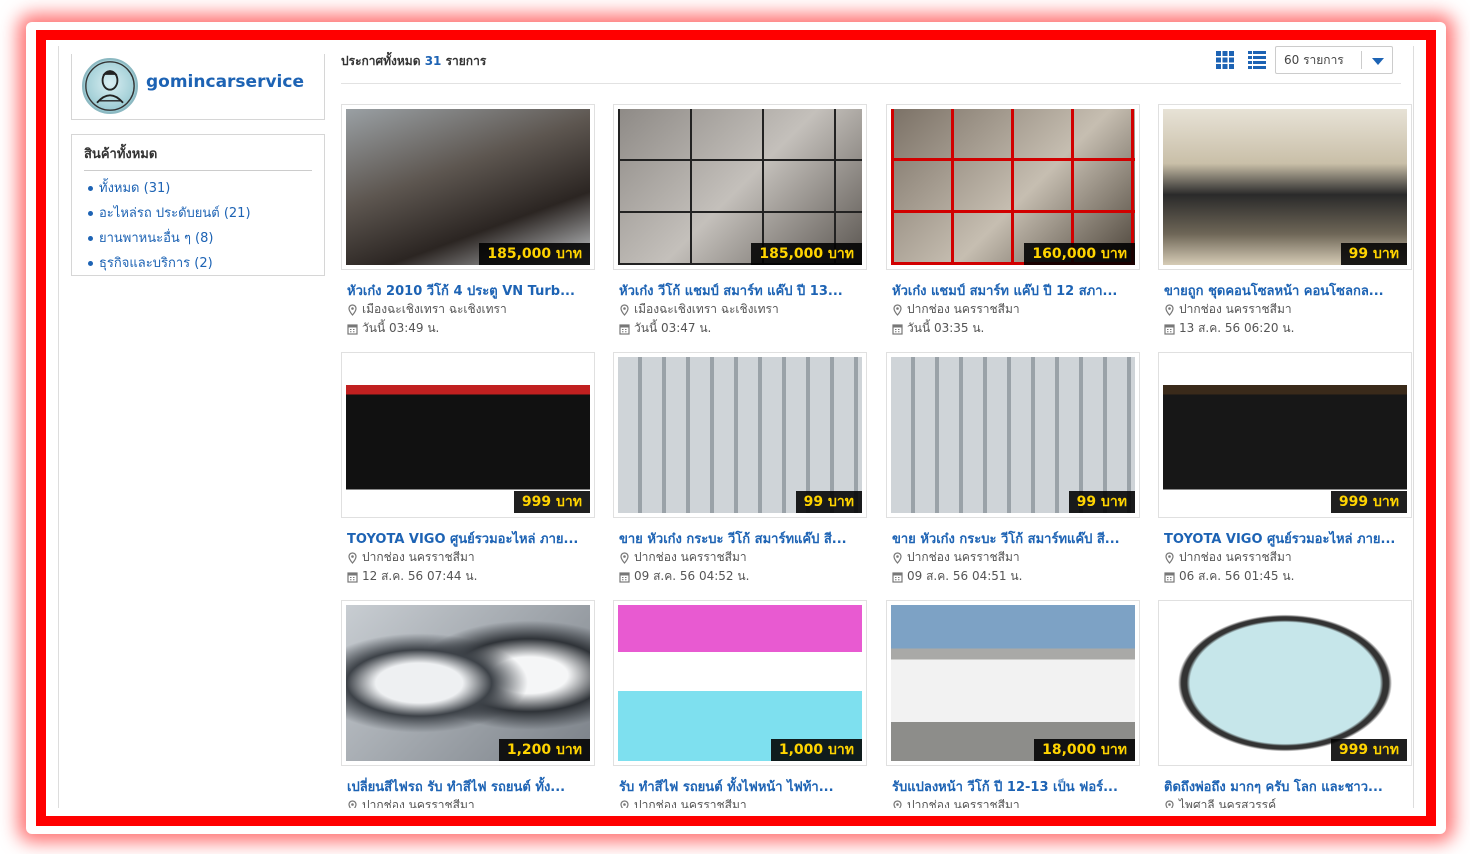 The height and width of the screenshot is (854, 1470). I want to click on grid-view-icon, so click(1225, 60).